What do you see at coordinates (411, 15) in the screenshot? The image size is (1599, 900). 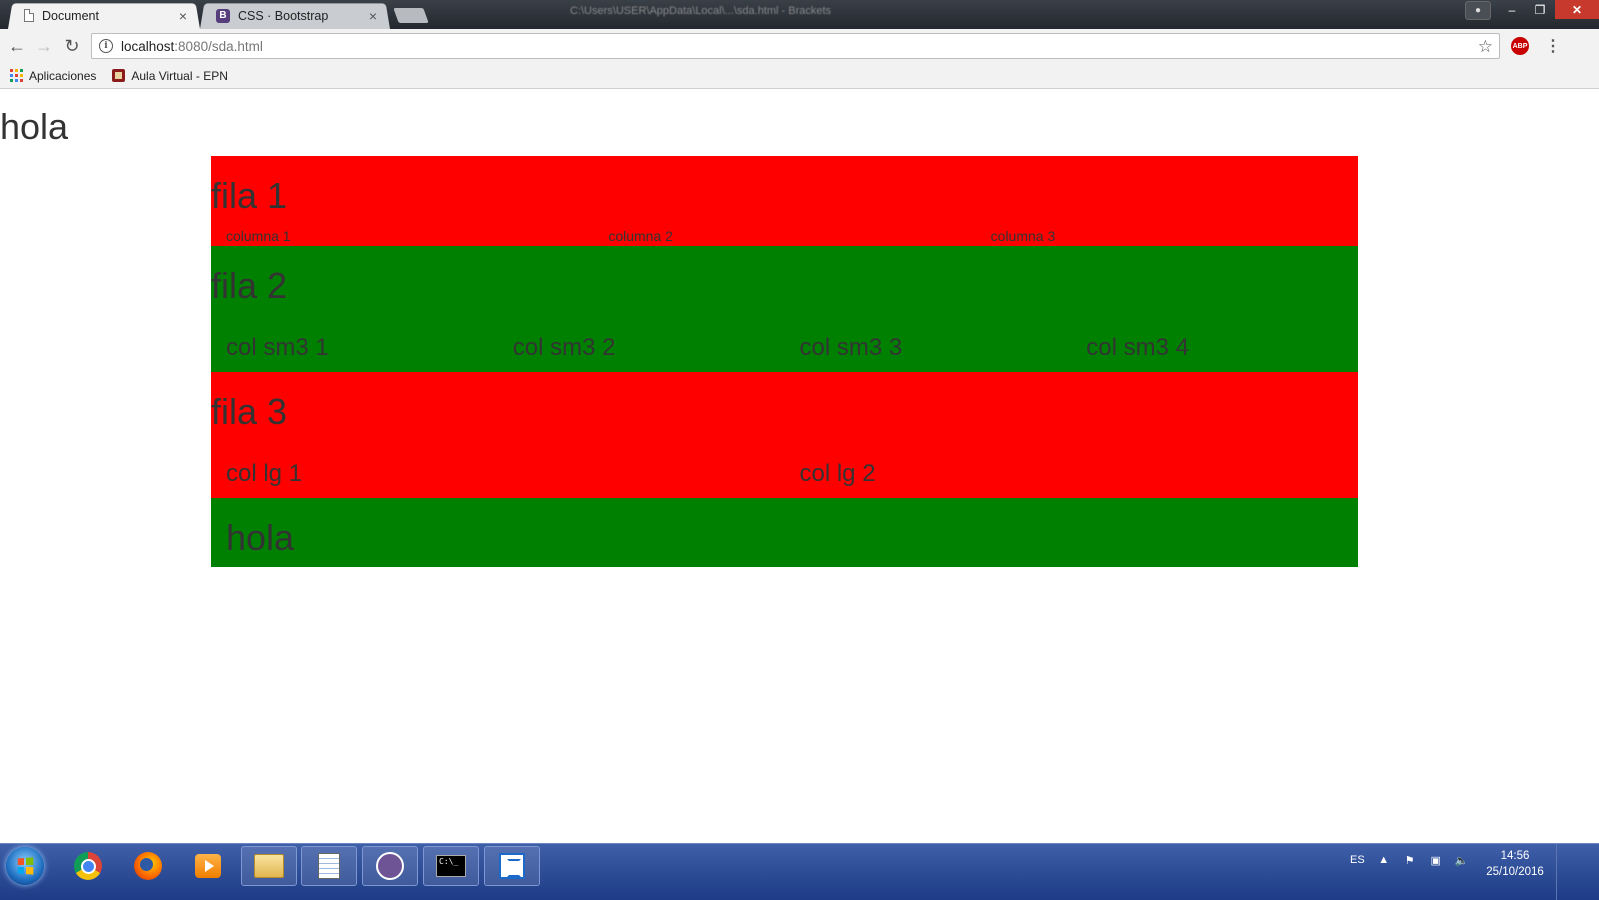 I see `new-tab-button` at bounding box center [411, 15].